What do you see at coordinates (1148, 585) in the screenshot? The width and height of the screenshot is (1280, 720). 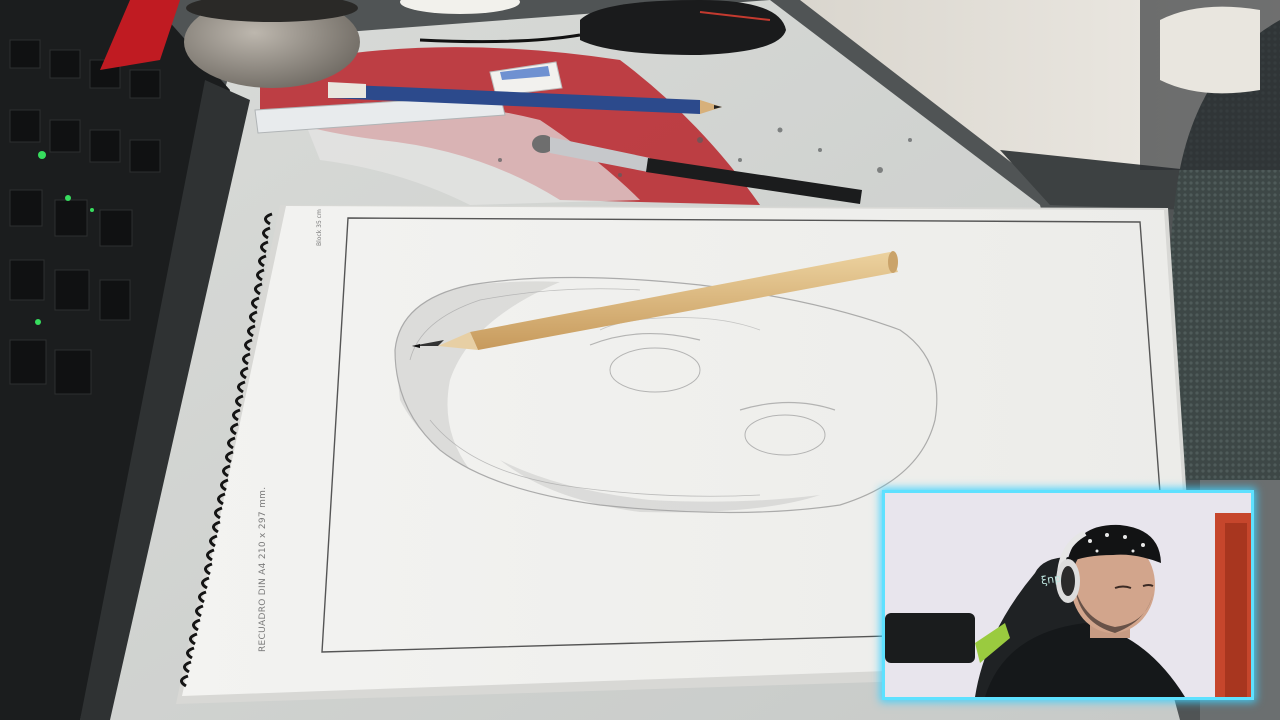 I see `eye` at bounding box center [1148, 585].